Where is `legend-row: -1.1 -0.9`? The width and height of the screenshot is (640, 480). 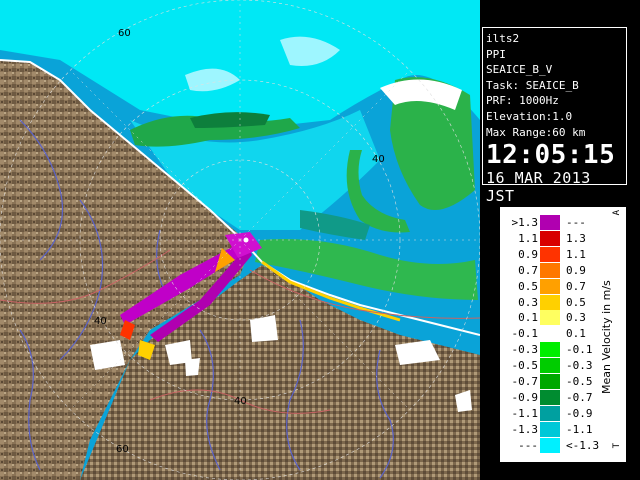
legend-row: -1.1 -0.9 is located at coordinates (550, 413).